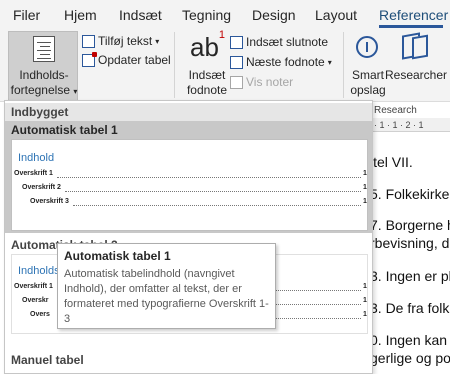 Image resolution: width=450 pixels, height=374 pixels. Describe the element at coordinates (391, 162) in the screenshot. I see `document-line: itel VII.` at that location.